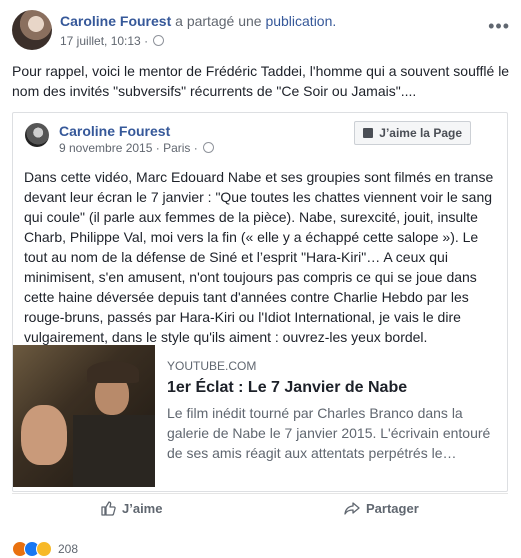 This screenshot has width=521, height=558. What do you see at coordinates (499, 26) in the screenshot?
I see `more-icon: •••` at bounding box center [499, 26].